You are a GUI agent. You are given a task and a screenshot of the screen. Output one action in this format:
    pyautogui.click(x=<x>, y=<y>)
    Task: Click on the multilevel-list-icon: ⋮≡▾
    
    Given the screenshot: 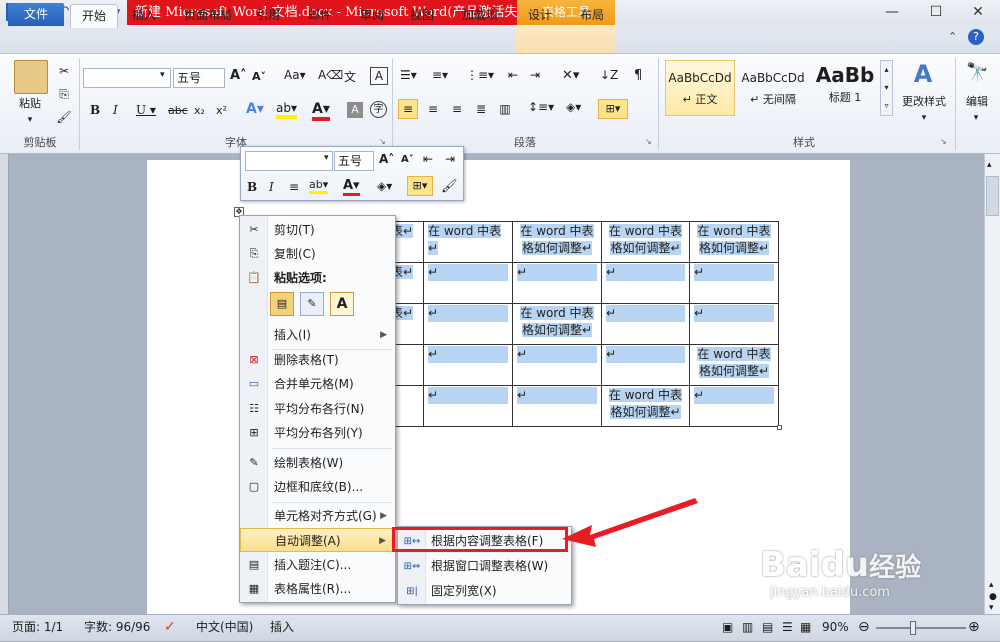 What is the action you would take?
    pyautogui.click(x=480, y=75)
    